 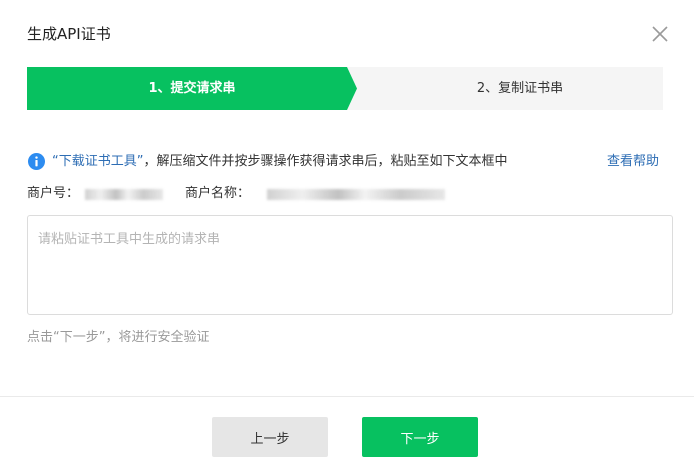 I want to click on help-link: 查看帮助, so click(x=633, y=162).